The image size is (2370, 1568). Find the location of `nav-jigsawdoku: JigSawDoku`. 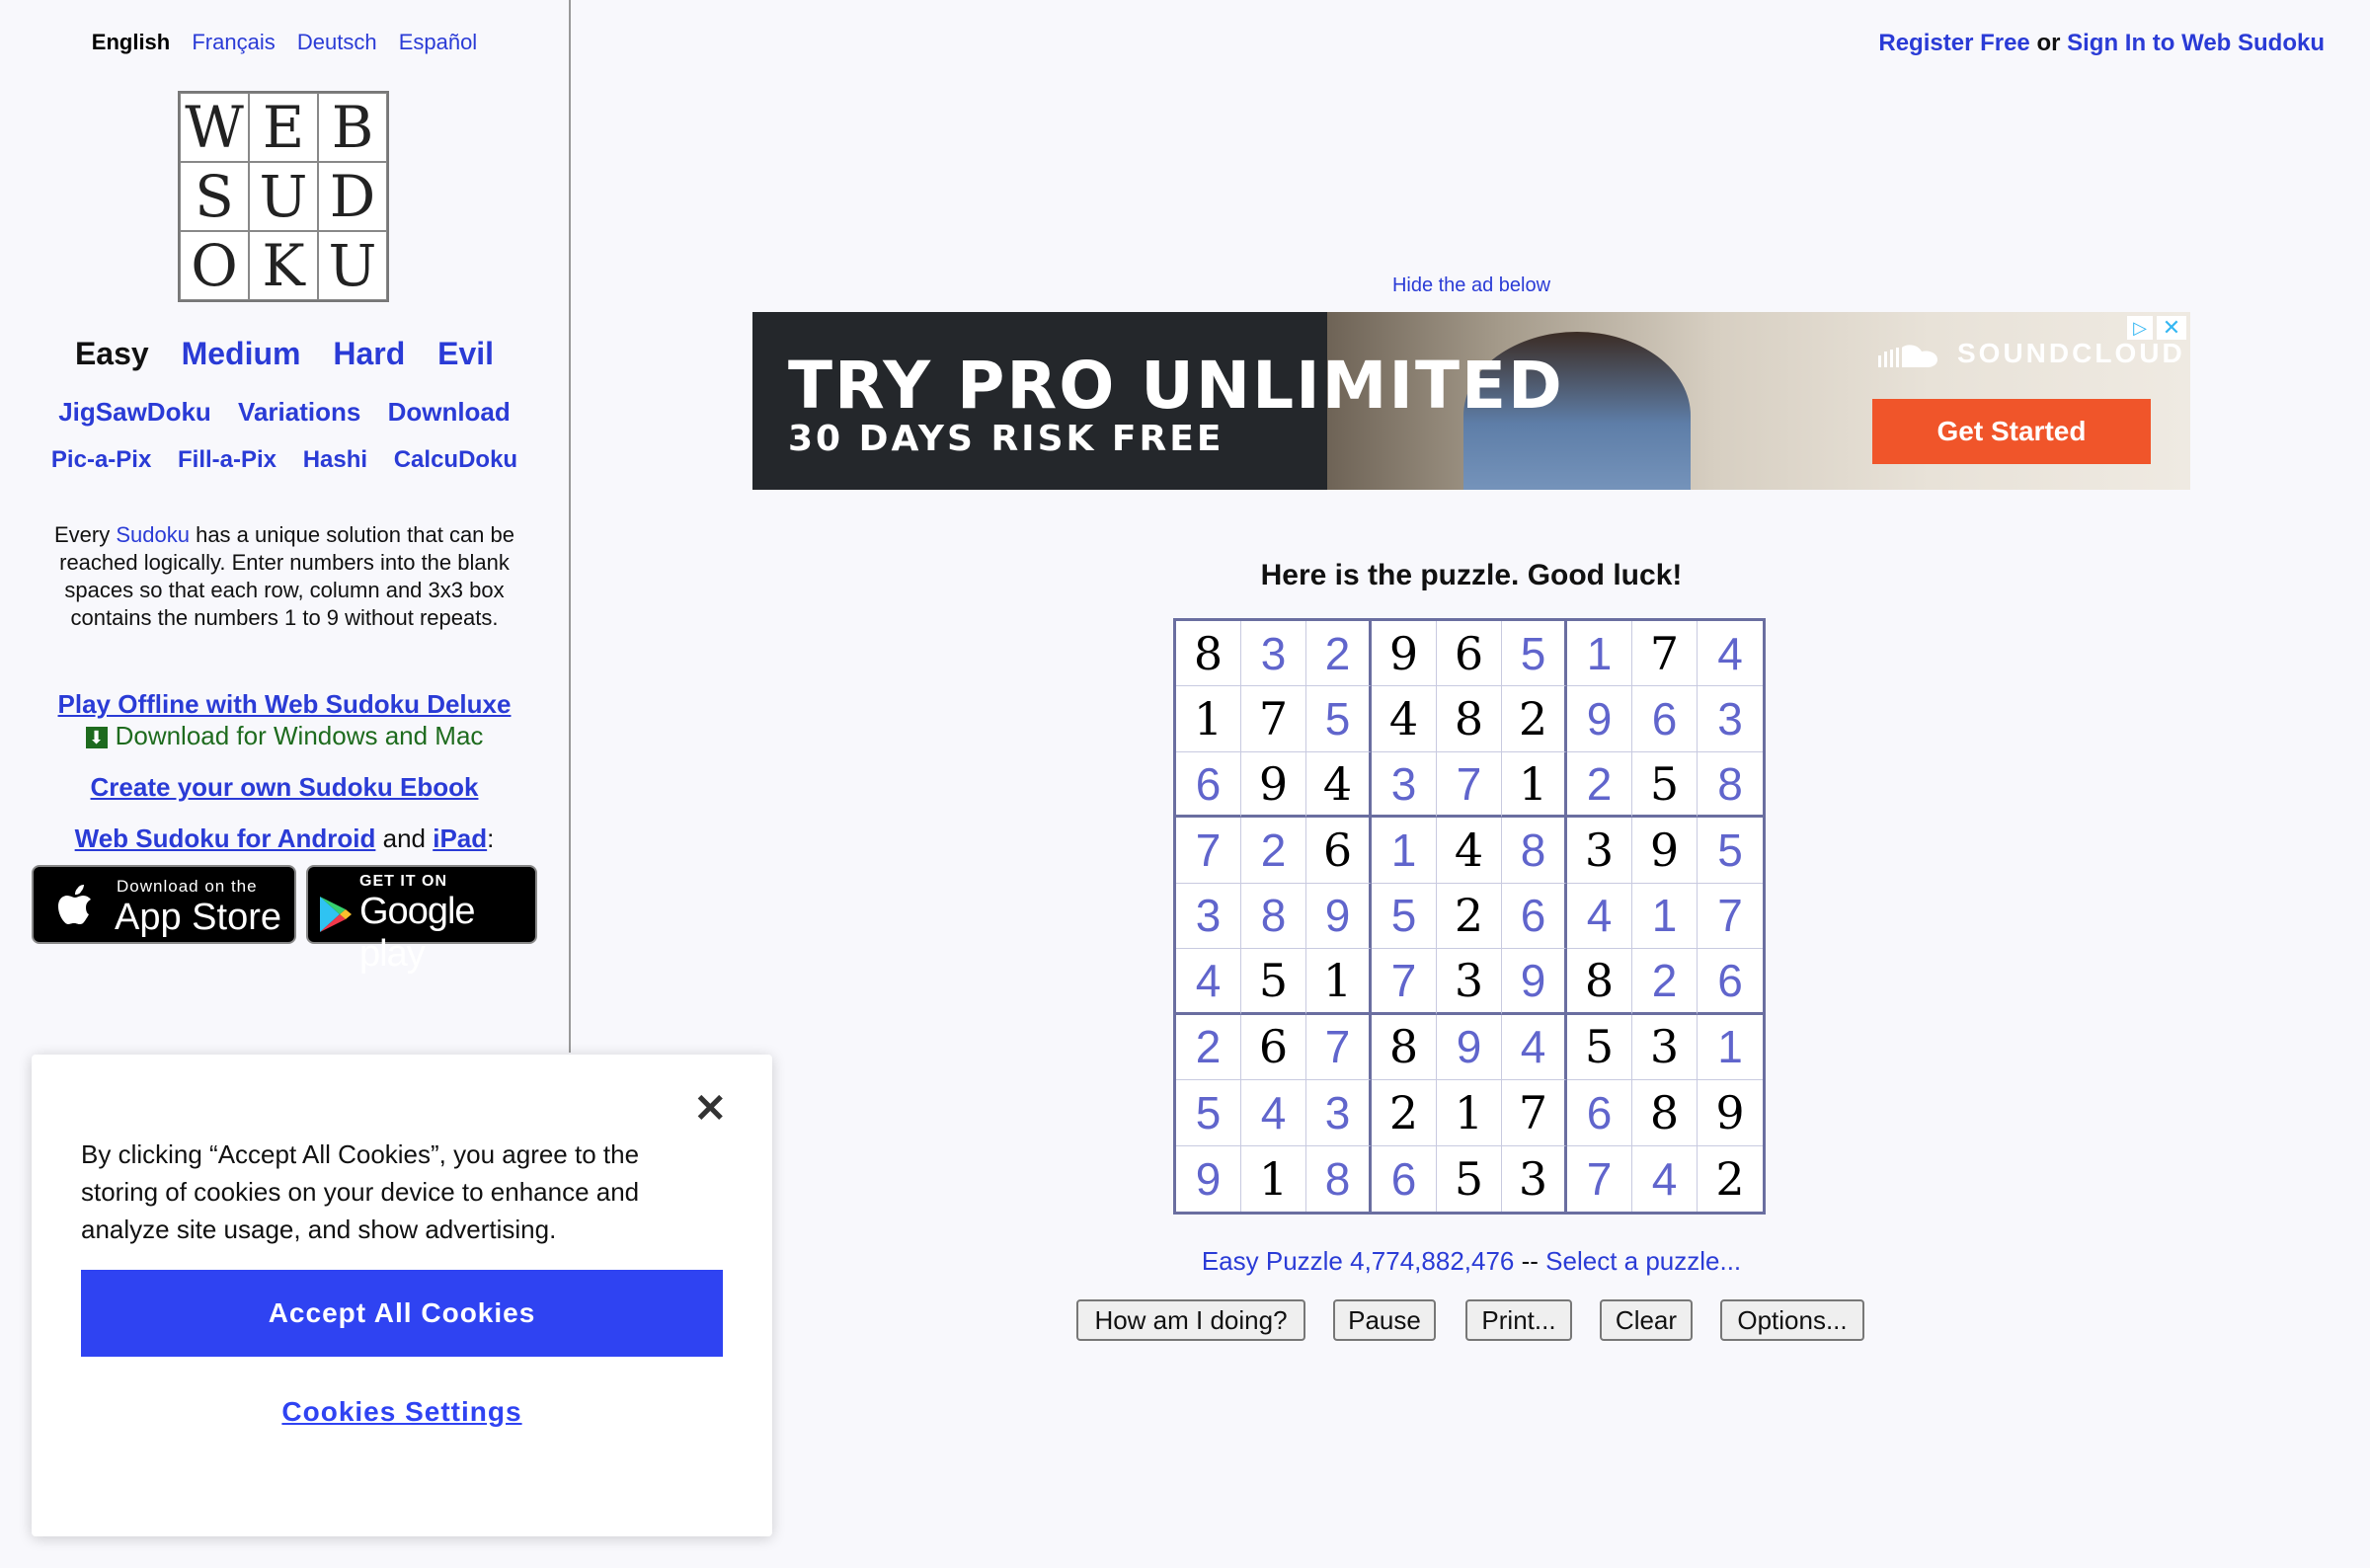

nav-jigsawdoku: JigSawDoku is located at coordinates (134, 413).